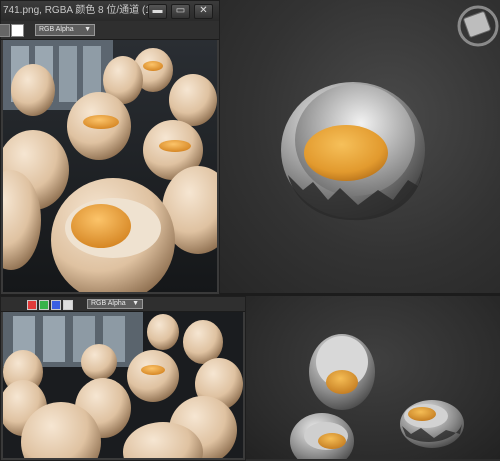 The image size is (500, 461). I want to click on frame-window-titlebar: 741.png, RGBA 颜色 8 位/通道 (1:1) ▬ ▭ ✕, so click(110, 11).